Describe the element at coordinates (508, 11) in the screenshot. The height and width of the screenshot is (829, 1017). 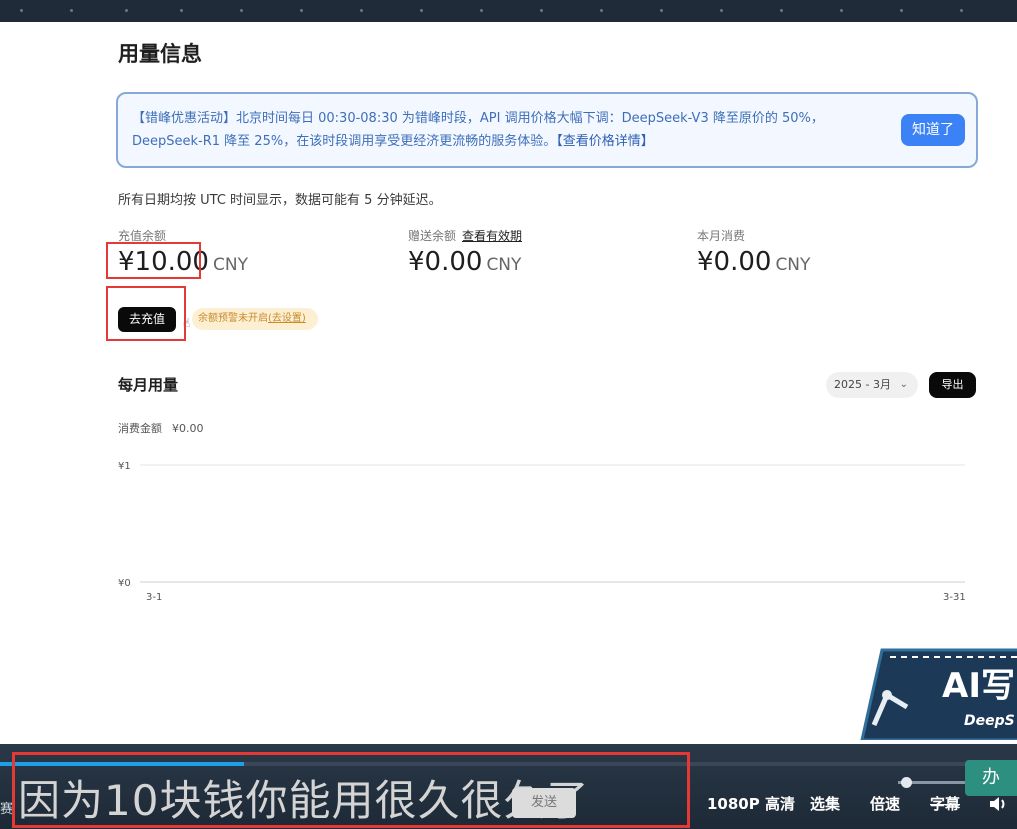
I see `top-backdrop` at that location.